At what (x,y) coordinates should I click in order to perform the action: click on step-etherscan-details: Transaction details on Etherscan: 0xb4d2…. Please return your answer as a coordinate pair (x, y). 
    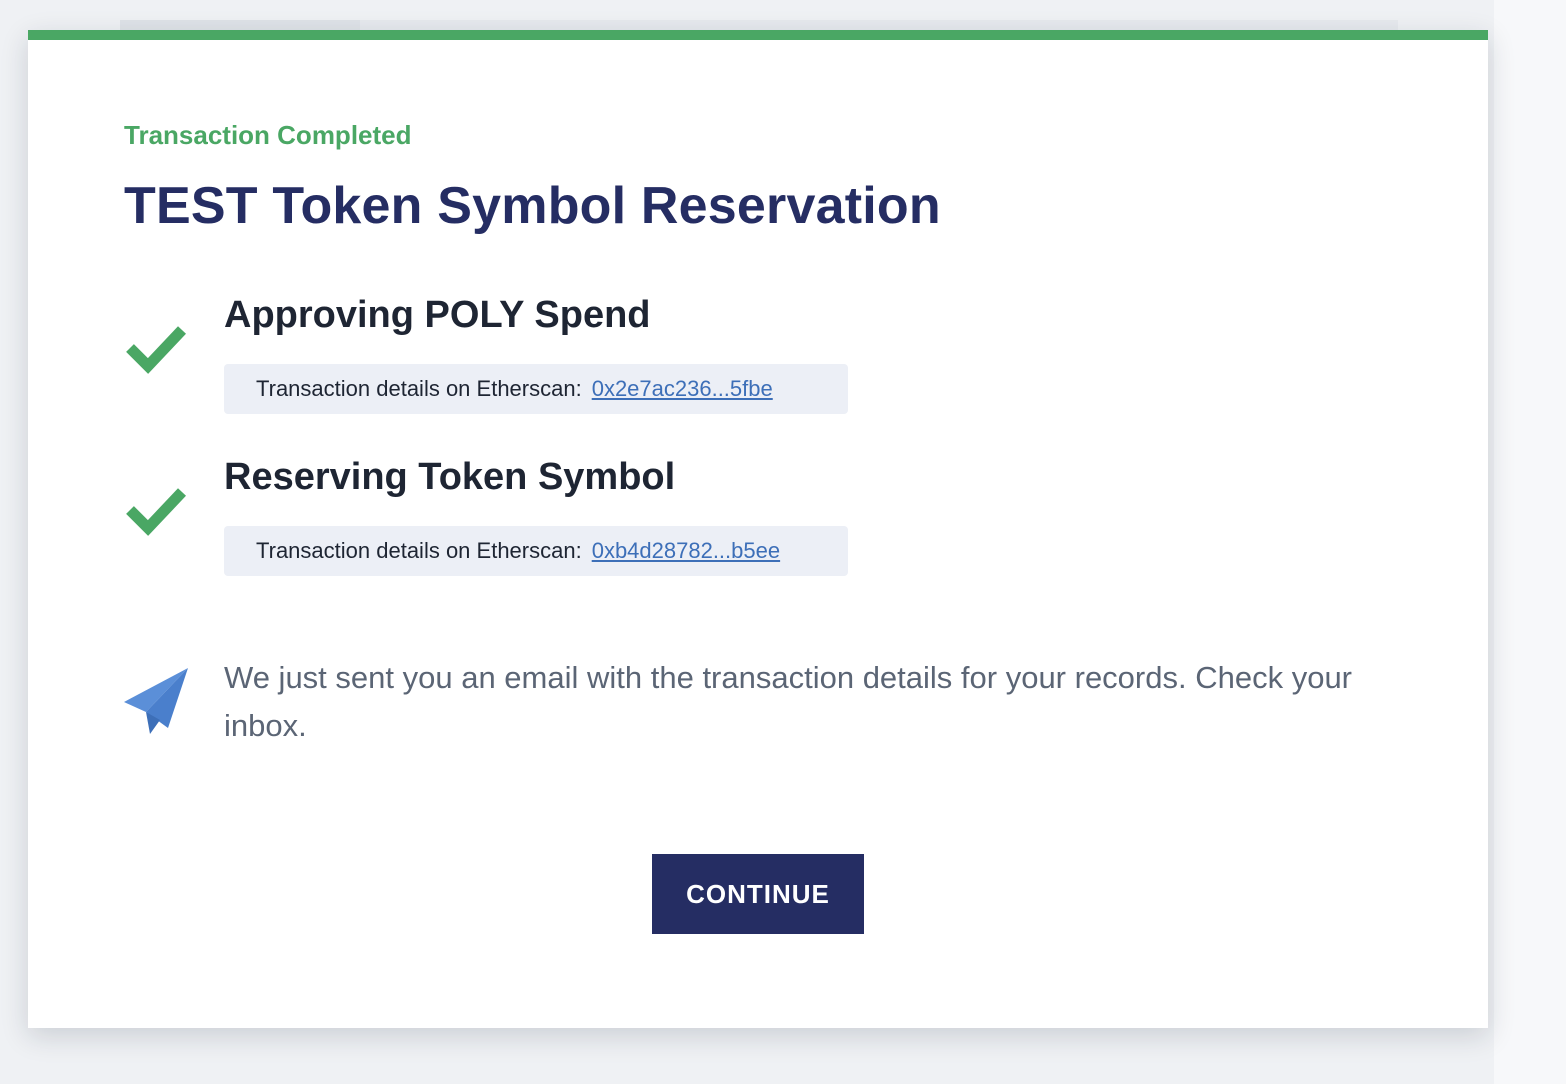
    Looking at the image, I should click on (536, 551).